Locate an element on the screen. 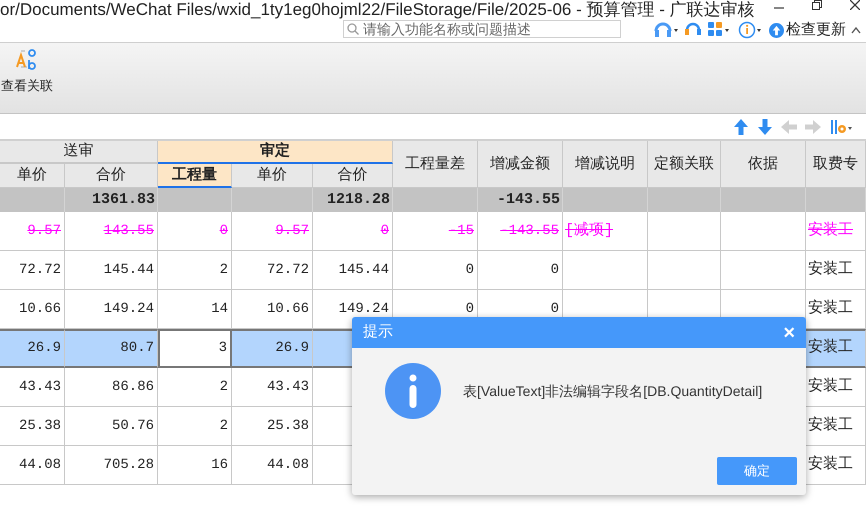  window-title: or/Documents/WeChat Files/wxid_1ty1eg0hojml22/FileStorage/File/2025-06 - 预算管理 - 广联达审核 is located at coordinates (377, 10).